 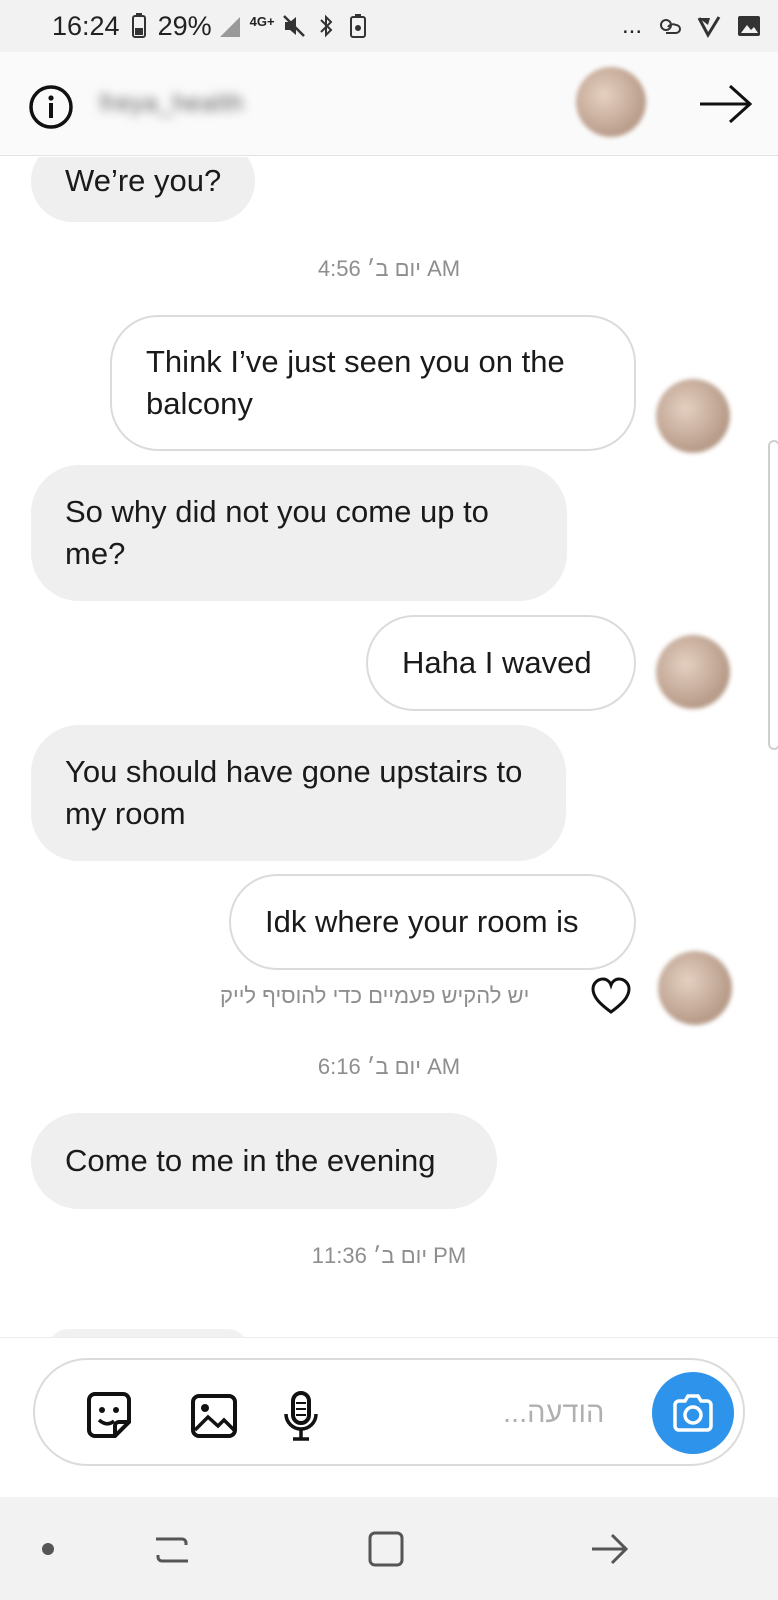 I want to click on camera-button, so click(x=693, y=1413).